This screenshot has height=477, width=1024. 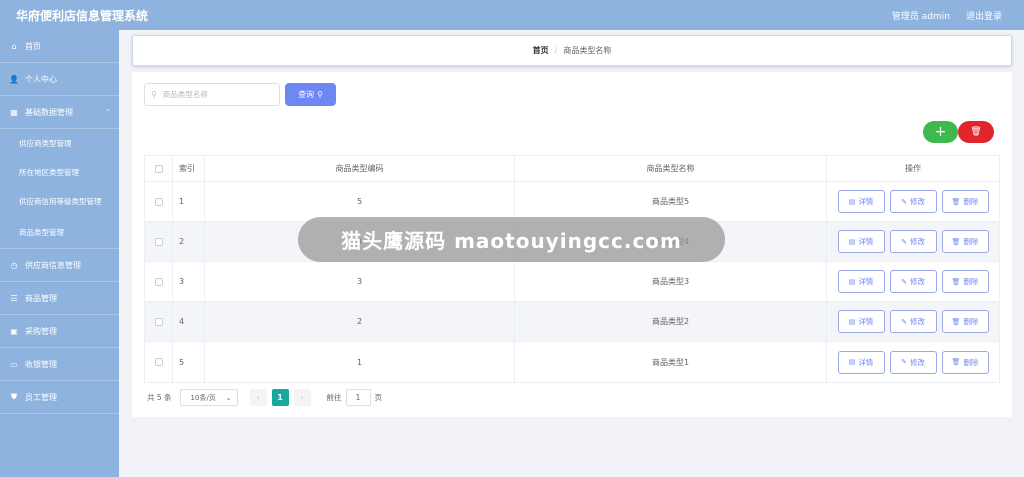 I want to click on search-placeholder: 商品类型名称, so click(x=185, y=94).